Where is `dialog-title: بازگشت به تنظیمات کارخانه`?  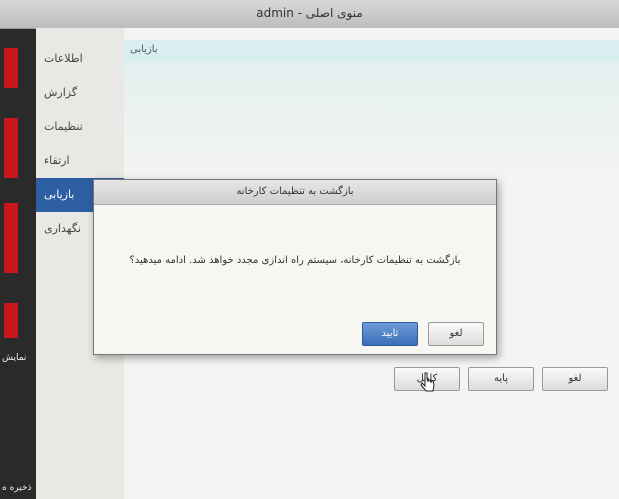 dialog-title: بازگشت به تنظیمات کارخانه is located at coordinates (295, 192).